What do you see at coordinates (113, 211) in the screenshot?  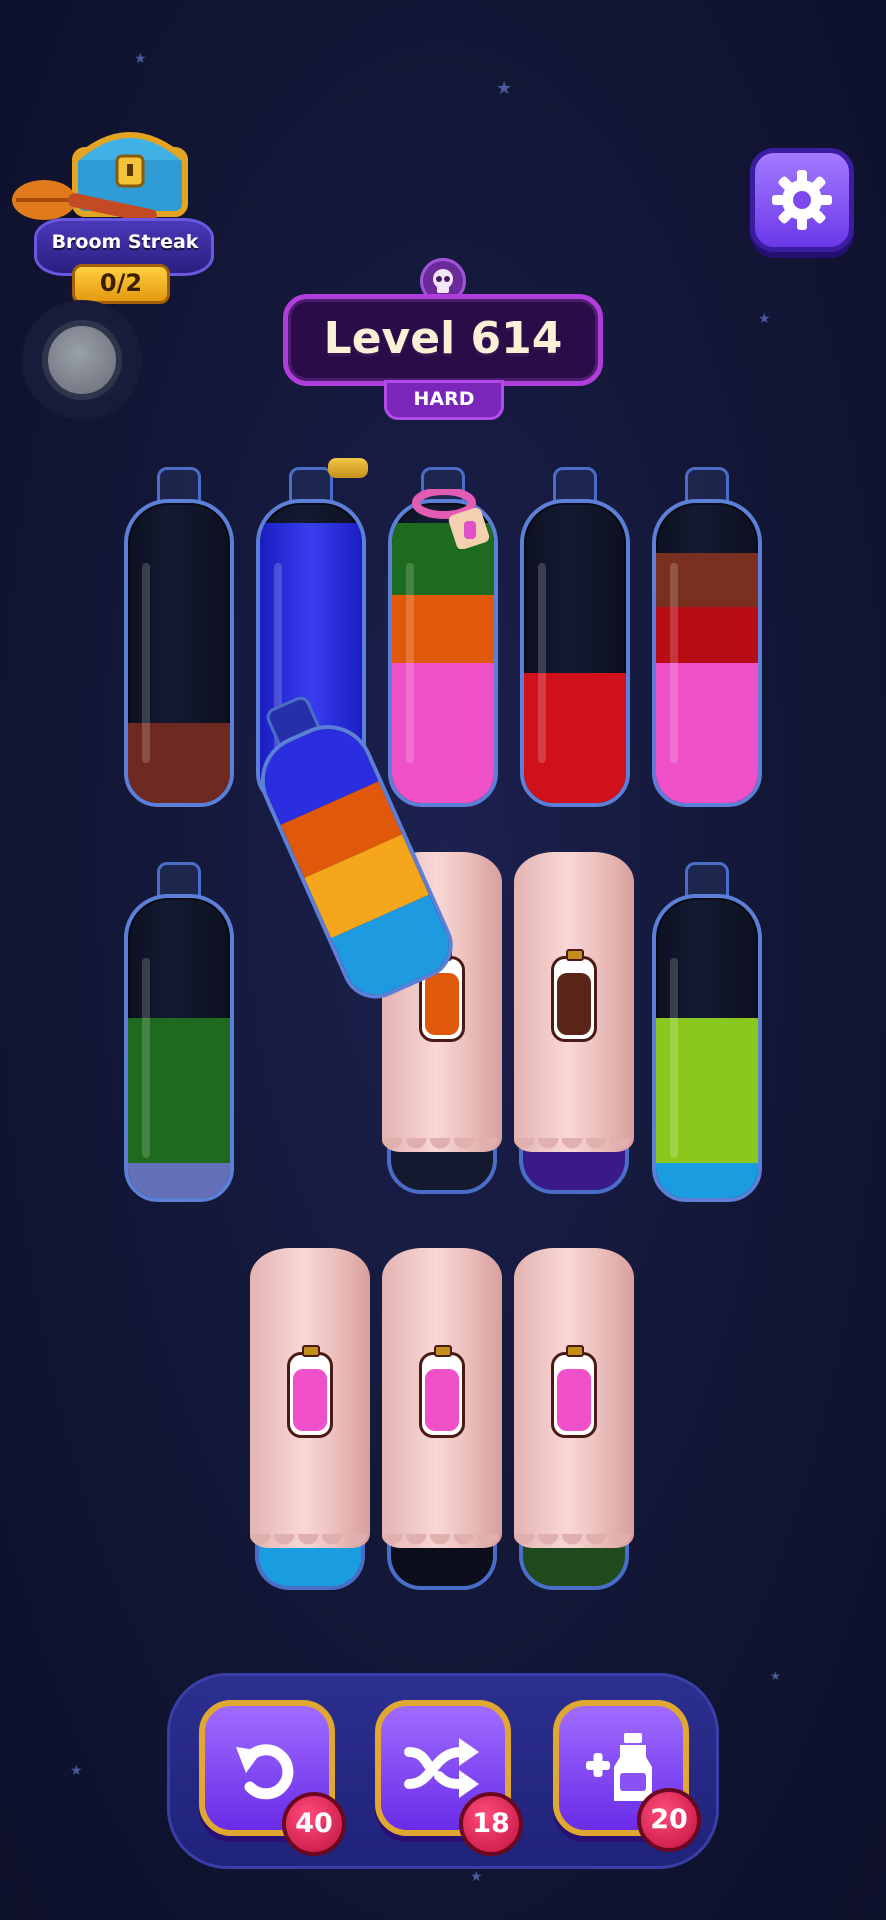 I see `broom-streak-widget: Broom Streak 0/2` at bounding box center [113, 211].